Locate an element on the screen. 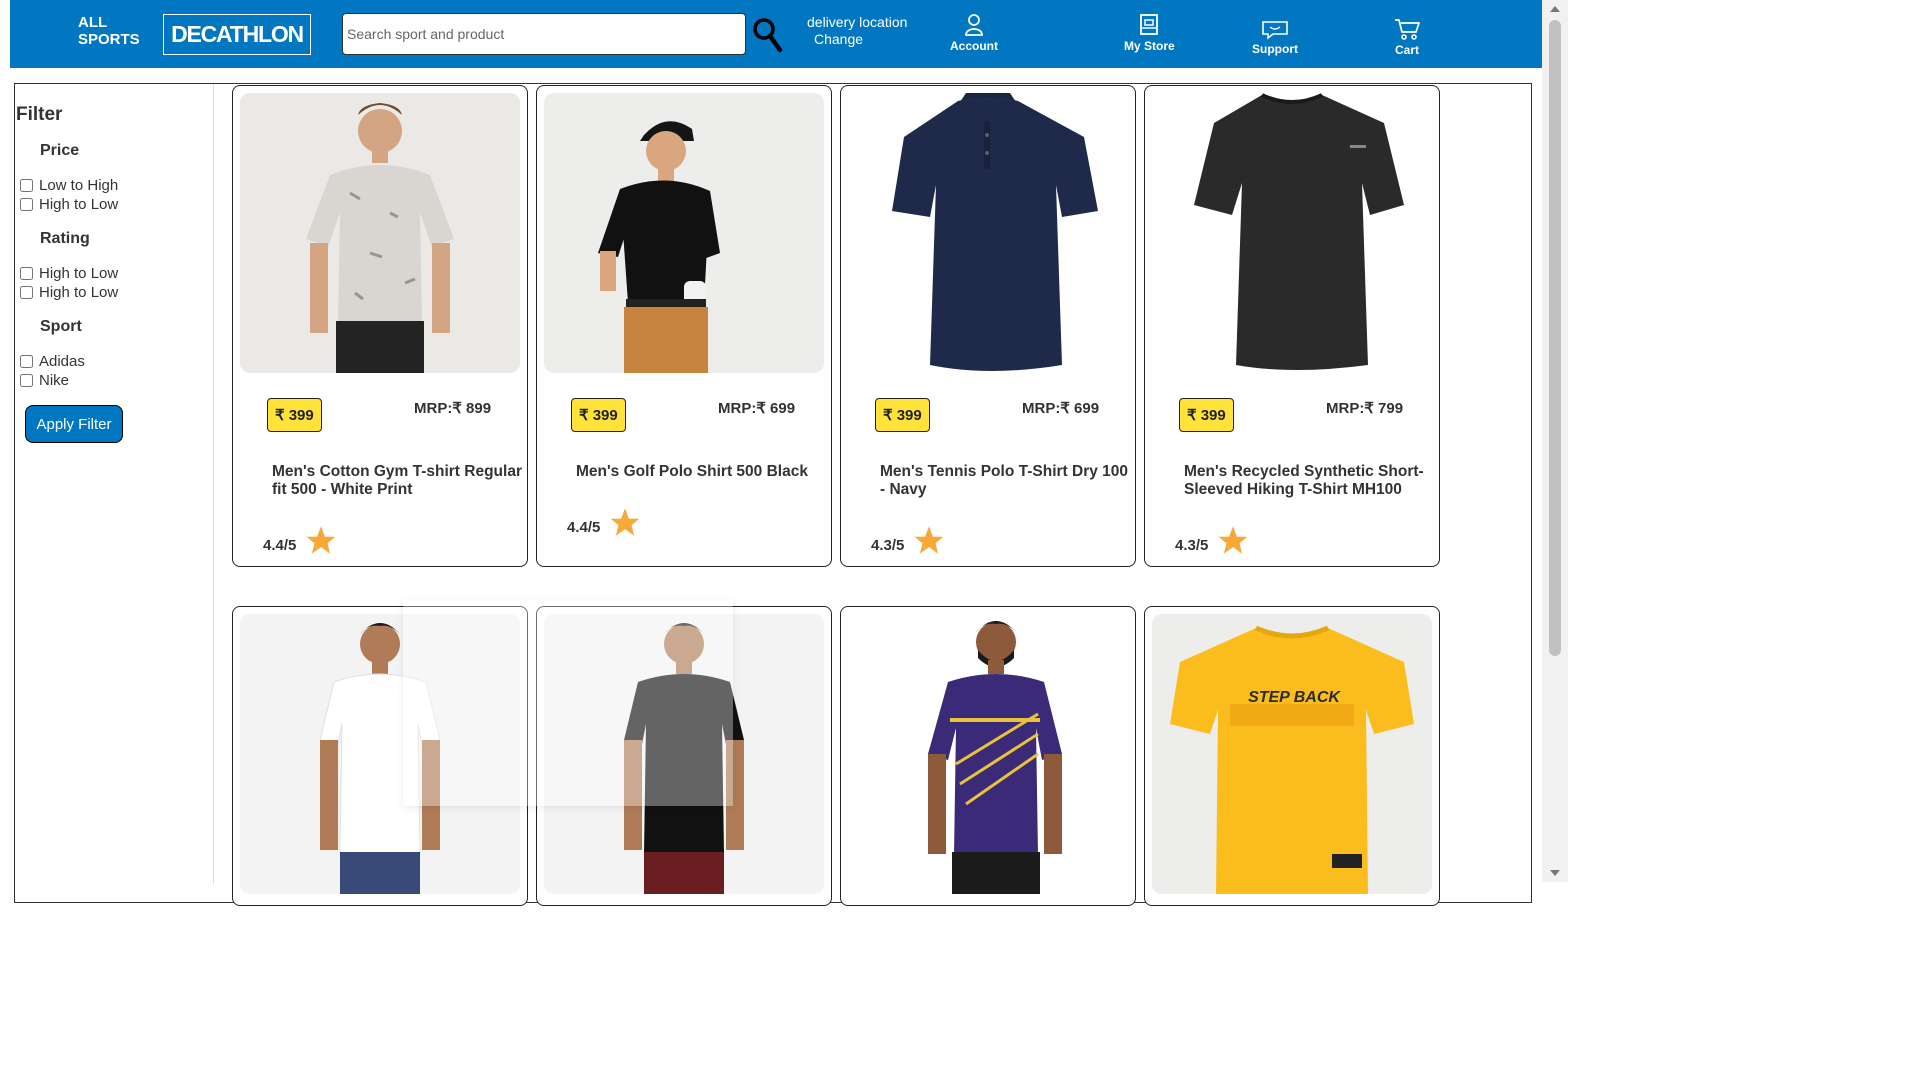 The image size is (1920, 1080). product-card: STEP BACK is located at coordinates (1292, 756).